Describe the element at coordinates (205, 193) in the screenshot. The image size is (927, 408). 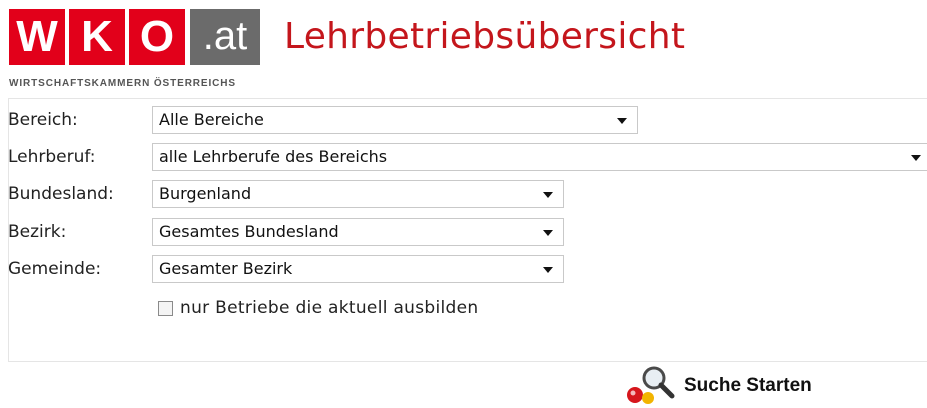
I see `bundesland-select-value: Burgenland` at that location.